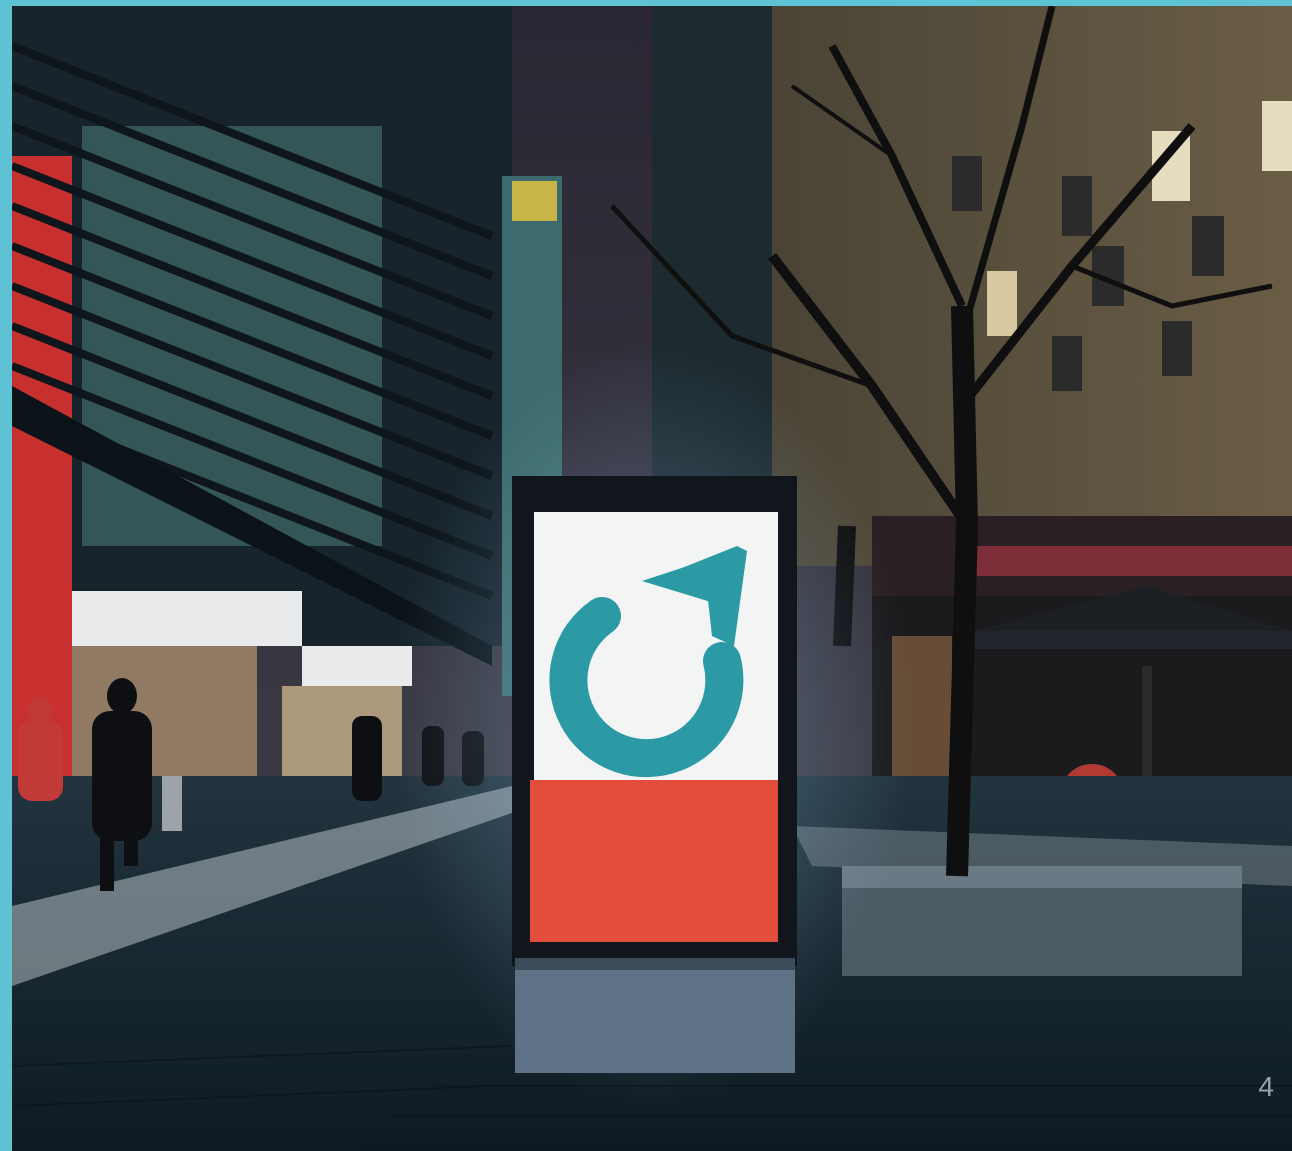  I want to click on kiosk-panel-red, so click(654, 861).